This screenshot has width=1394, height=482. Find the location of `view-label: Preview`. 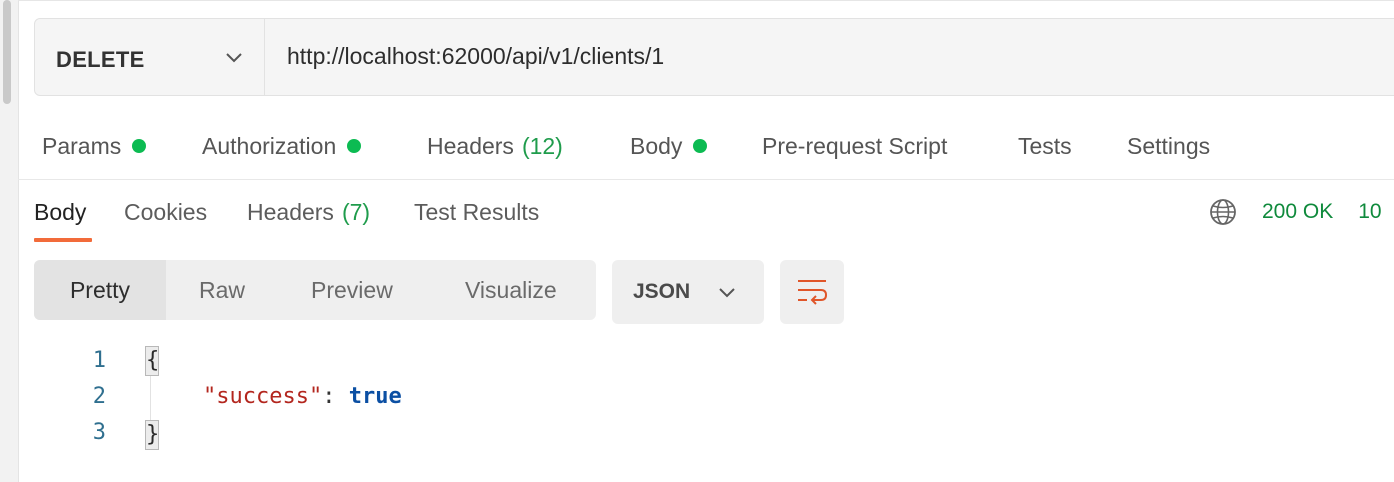

view-label: Preview is located at coordinates (352, 289).